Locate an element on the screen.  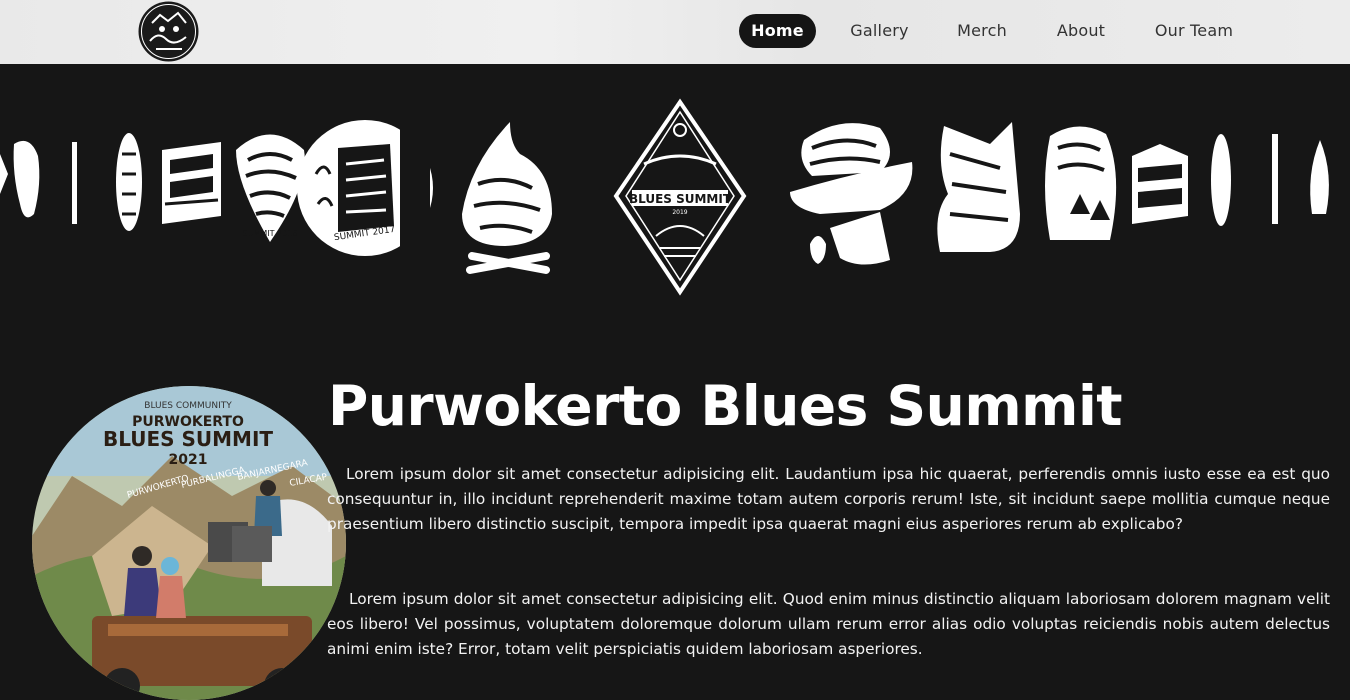
nav-our-team: Our Team is located at coordinates (1194, 31).